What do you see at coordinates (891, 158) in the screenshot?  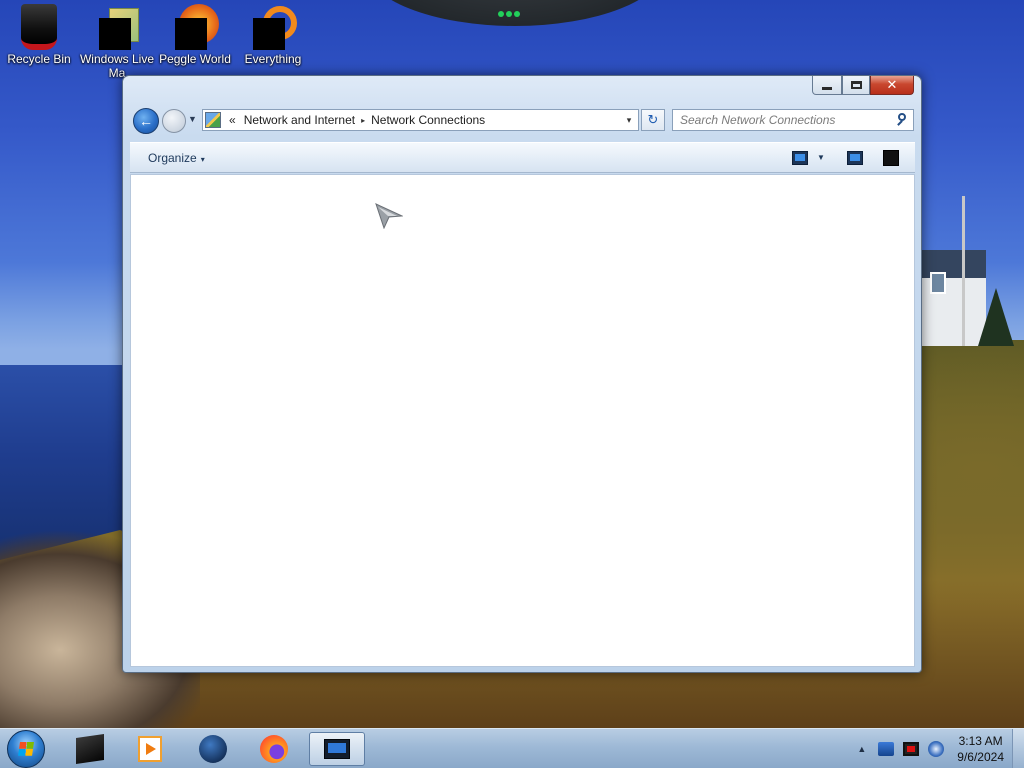 I see `help-icon` at bounding box center [891, 158].